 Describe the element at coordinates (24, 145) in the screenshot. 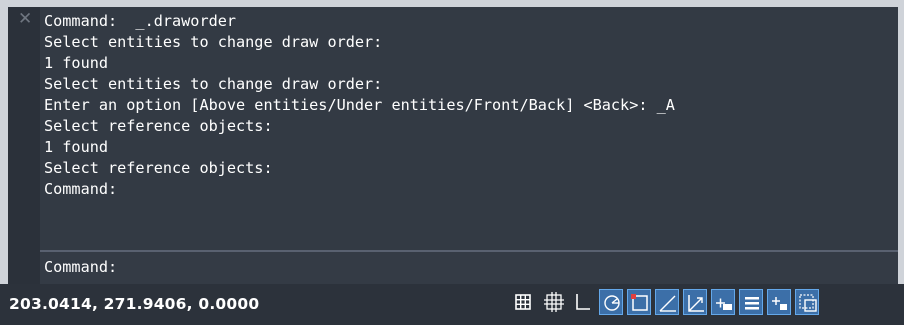

I see `command-line-gutter: ✕` at that location.